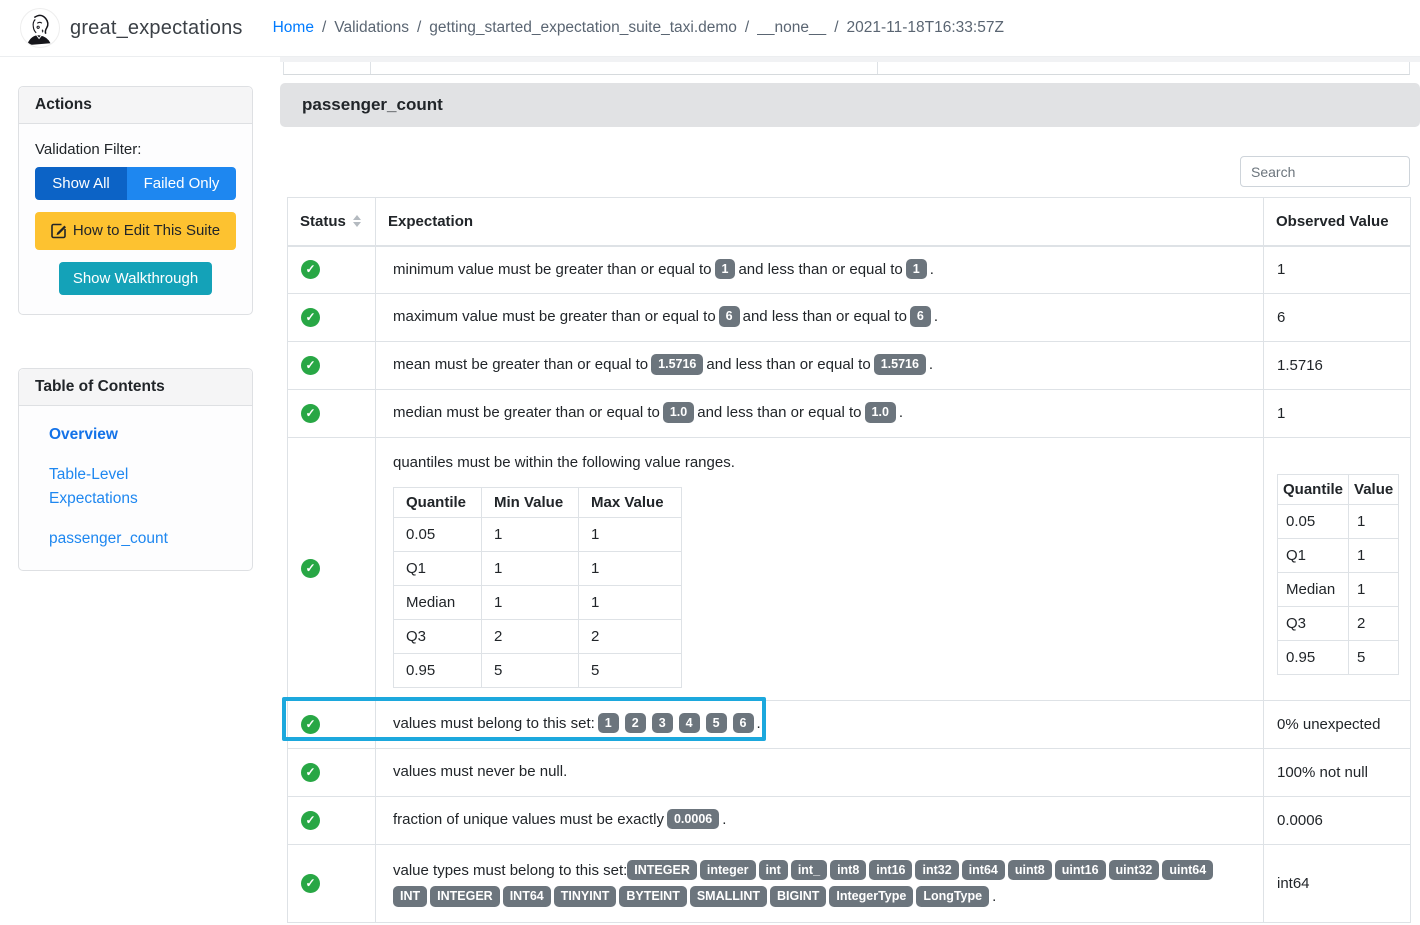 The height and width of the screenshot is (925, 1420). Describe the element at coordinates (1134, 869) in the screenshot. I see `value-badge: uint32` at that location.